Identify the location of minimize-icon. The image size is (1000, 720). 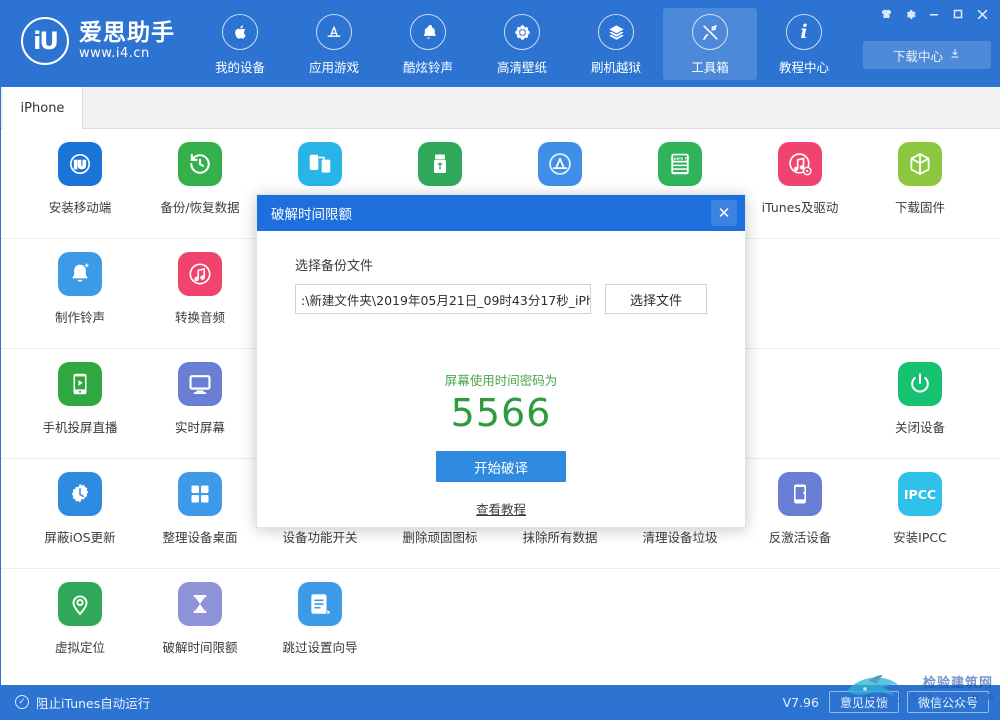
(934, 14).